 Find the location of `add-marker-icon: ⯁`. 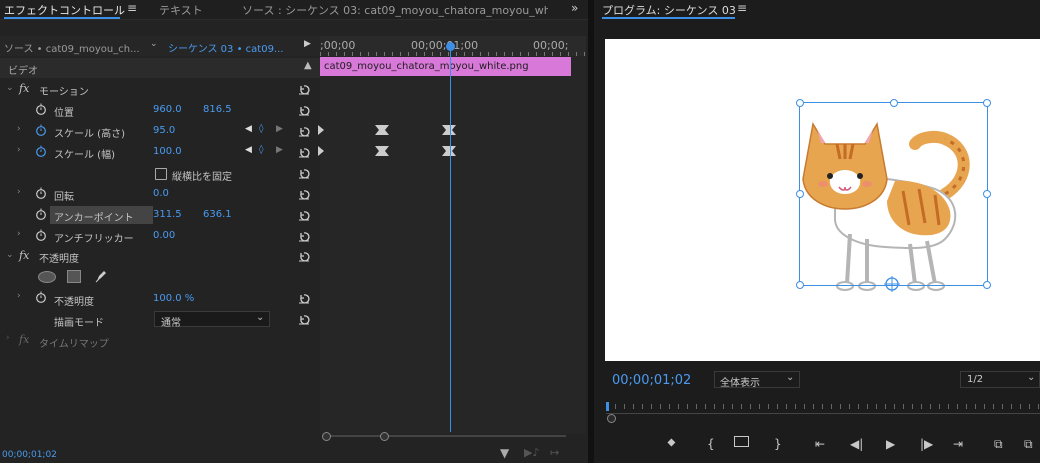

add-marker-icon: ⯁ is located at coordinates (671, 444).